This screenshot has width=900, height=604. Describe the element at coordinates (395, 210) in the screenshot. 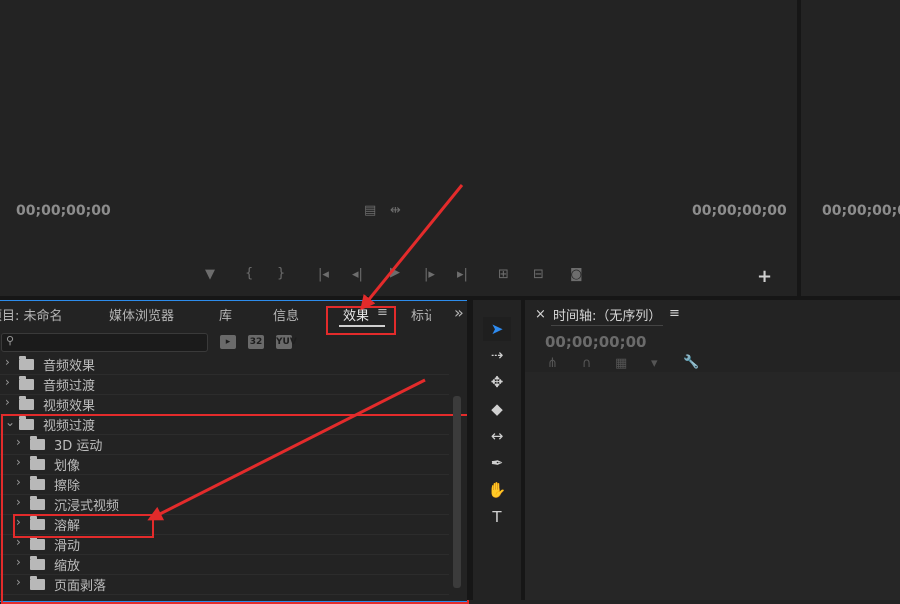

I see `settings-icon: ⇹` at that location.